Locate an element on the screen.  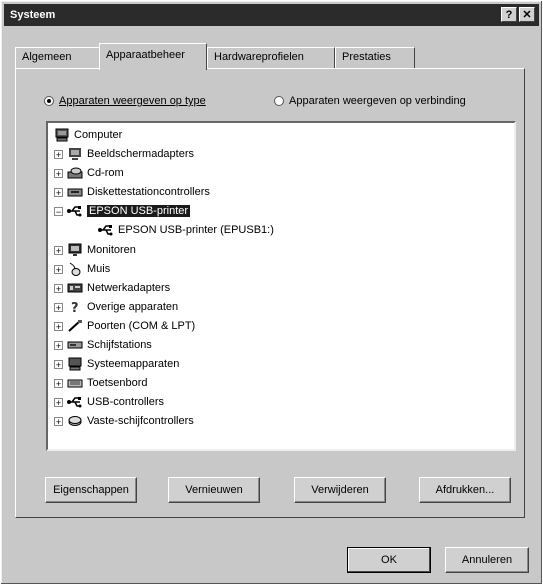
help-button: ? is located at coordinates (509, 14).